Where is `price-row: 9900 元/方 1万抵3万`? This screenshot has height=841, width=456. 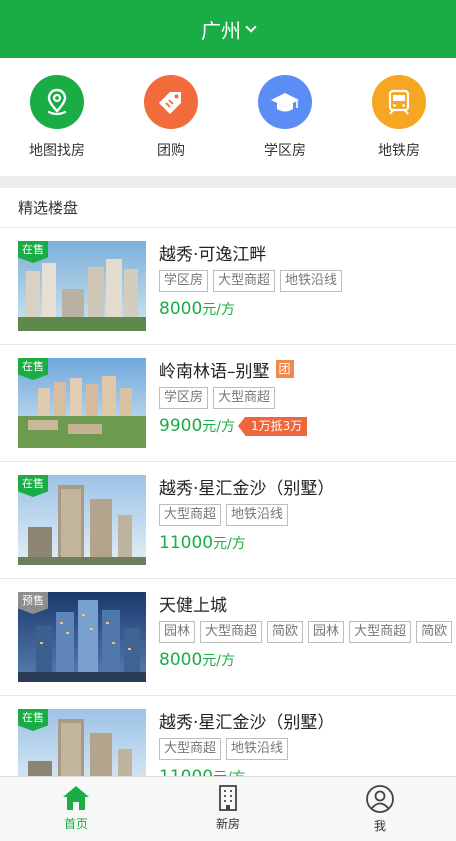
price-row: 9900 元/方 1万抵3万 is located at coordinates (307, 426).